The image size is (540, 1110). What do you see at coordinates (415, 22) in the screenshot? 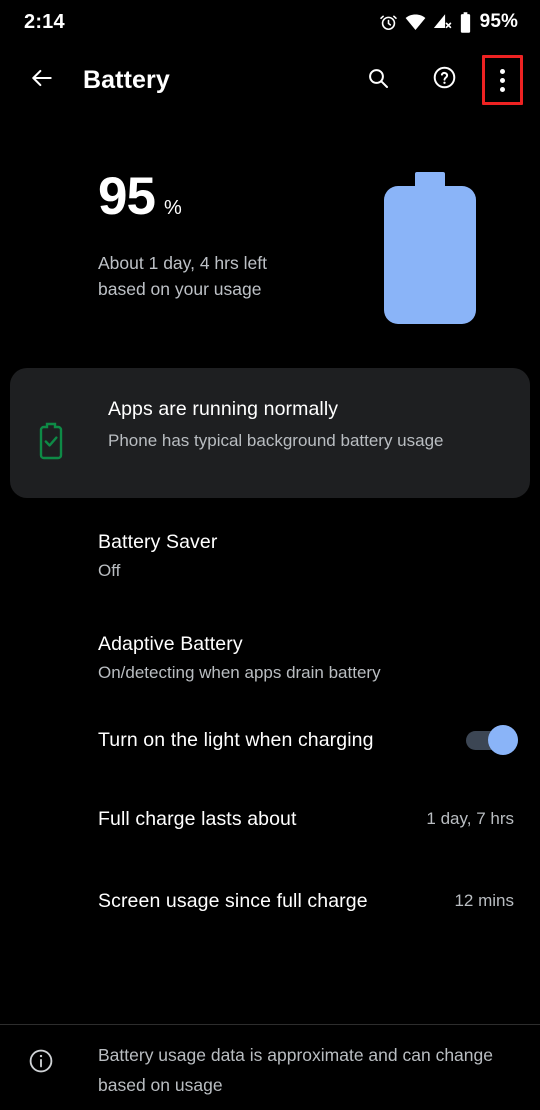
I see `wifi-icon` at bounding box center [415, 22].